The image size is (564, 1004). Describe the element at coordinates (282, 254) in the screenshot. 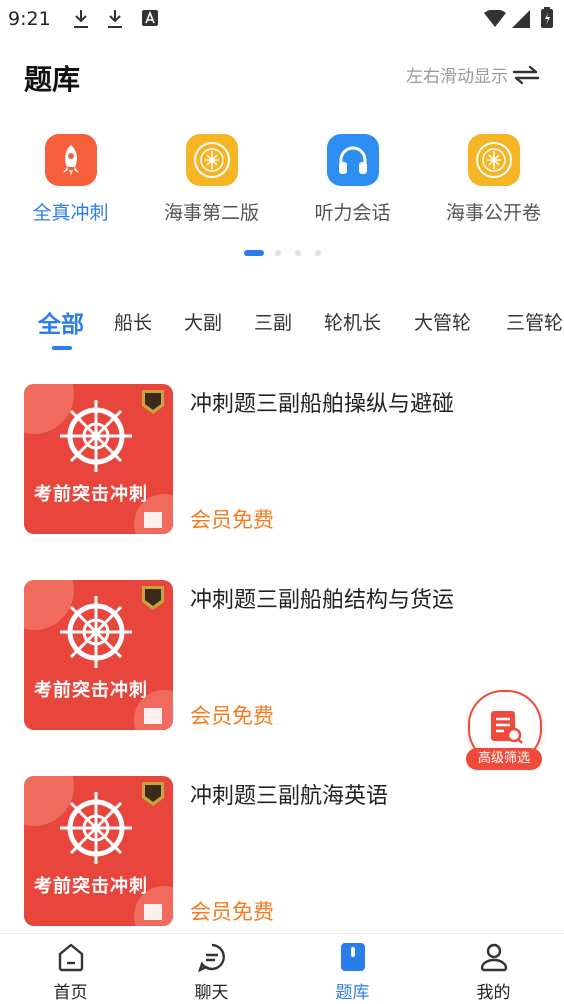

I see `carousel-indicator` at that location.